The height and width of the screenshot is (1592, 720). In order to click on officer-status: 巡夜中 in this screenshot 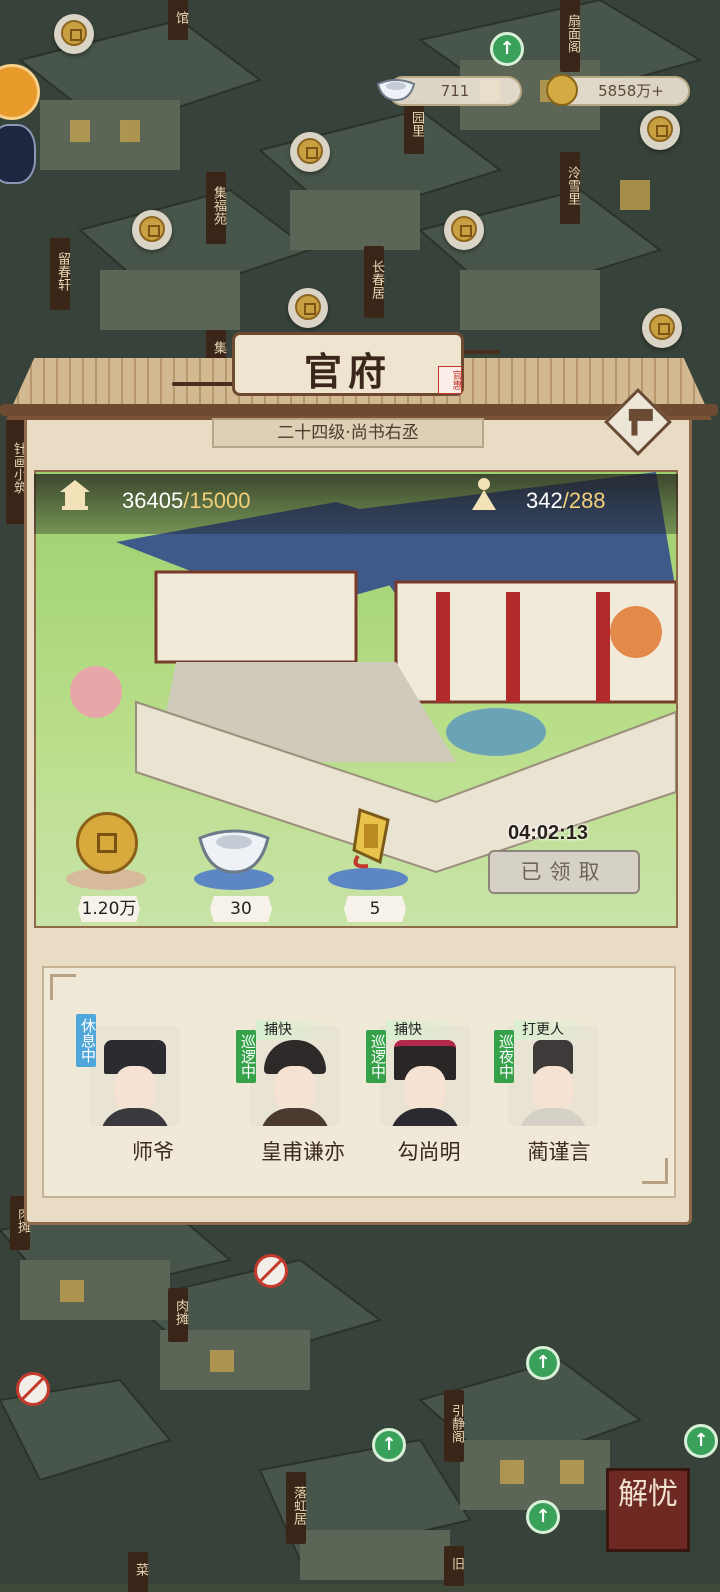, I will do `click(504, 1056)`.